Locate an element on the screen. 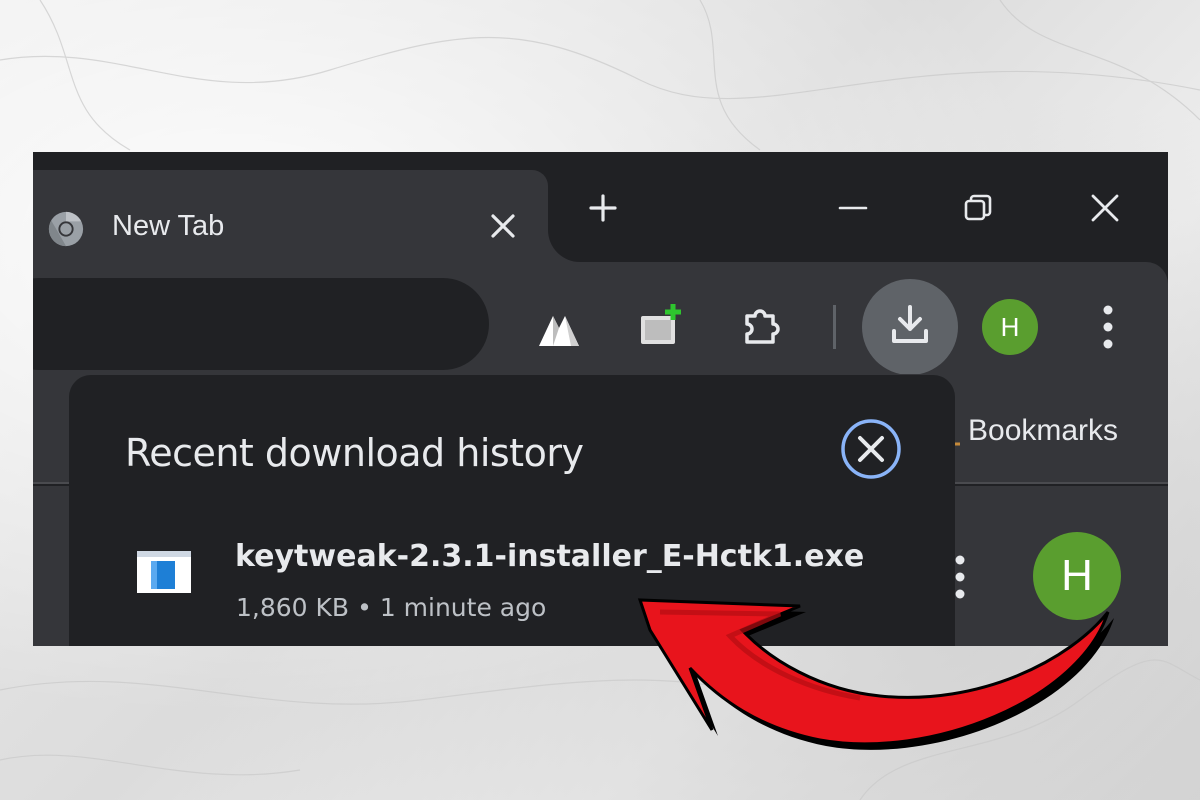 The height and width of the screenshot is (800, 1200). exe-file-icon is located at coordinates (164, 572).